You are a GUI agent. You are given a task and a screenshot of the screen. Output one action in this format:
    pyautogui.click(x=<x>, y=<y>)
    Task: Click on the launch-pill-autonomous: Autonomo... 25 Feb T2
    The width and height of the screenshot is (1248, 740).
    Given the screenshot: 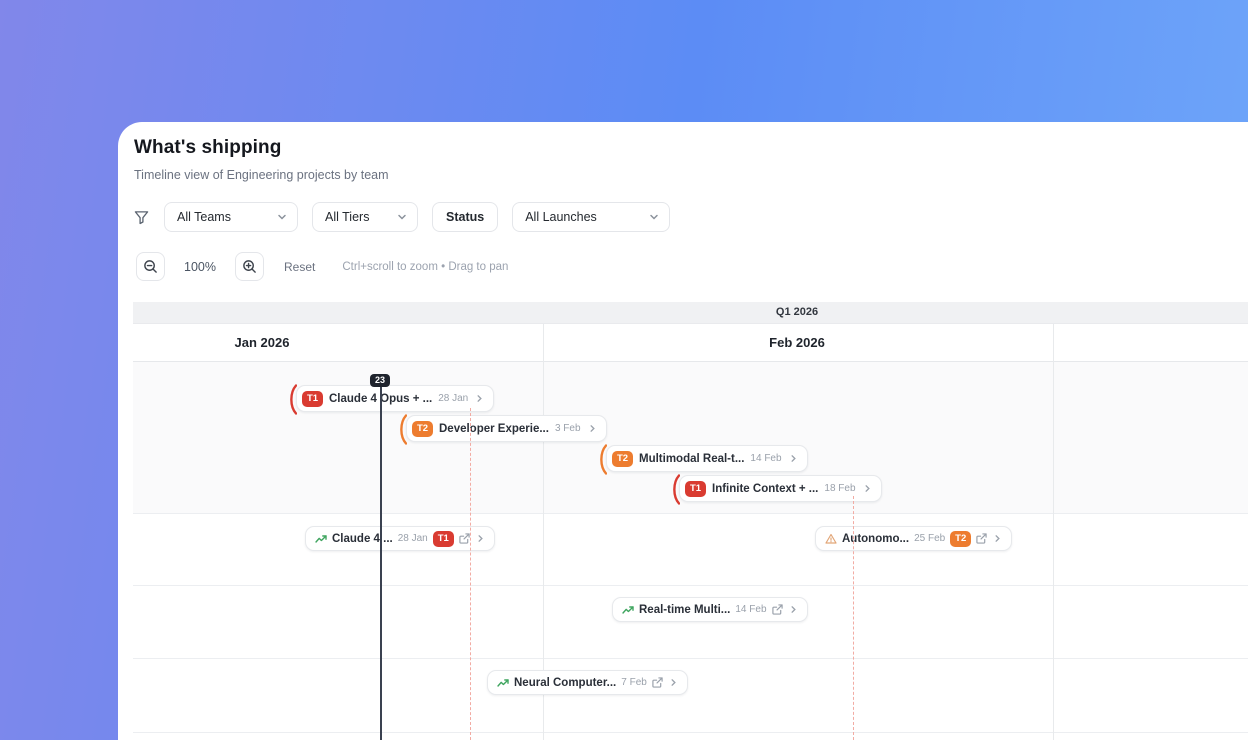 What is the action you would take?
    pyautogui.click(x=914, y=538)
    